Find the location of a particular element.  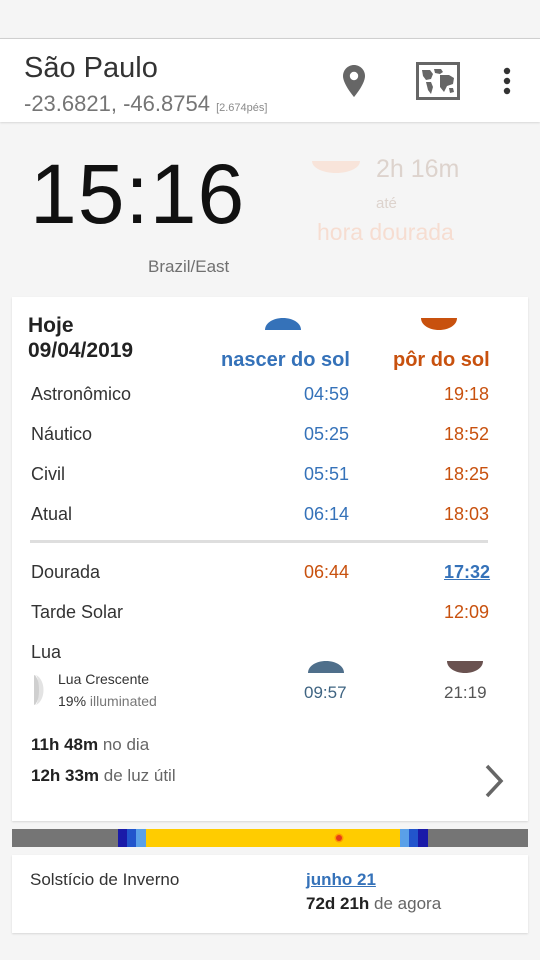

moon-illumination: 19% illuminated is located at coordinates (107, 701).